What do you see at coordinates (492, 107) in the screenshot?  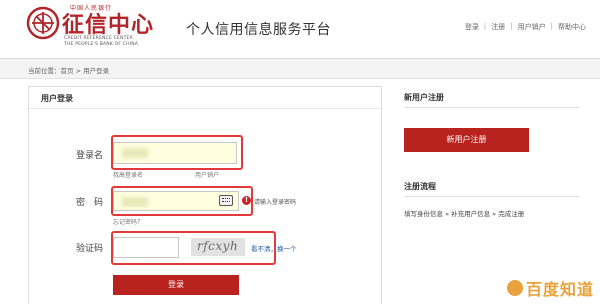 I see `register-section-divider` at bounding box center [492, 107].